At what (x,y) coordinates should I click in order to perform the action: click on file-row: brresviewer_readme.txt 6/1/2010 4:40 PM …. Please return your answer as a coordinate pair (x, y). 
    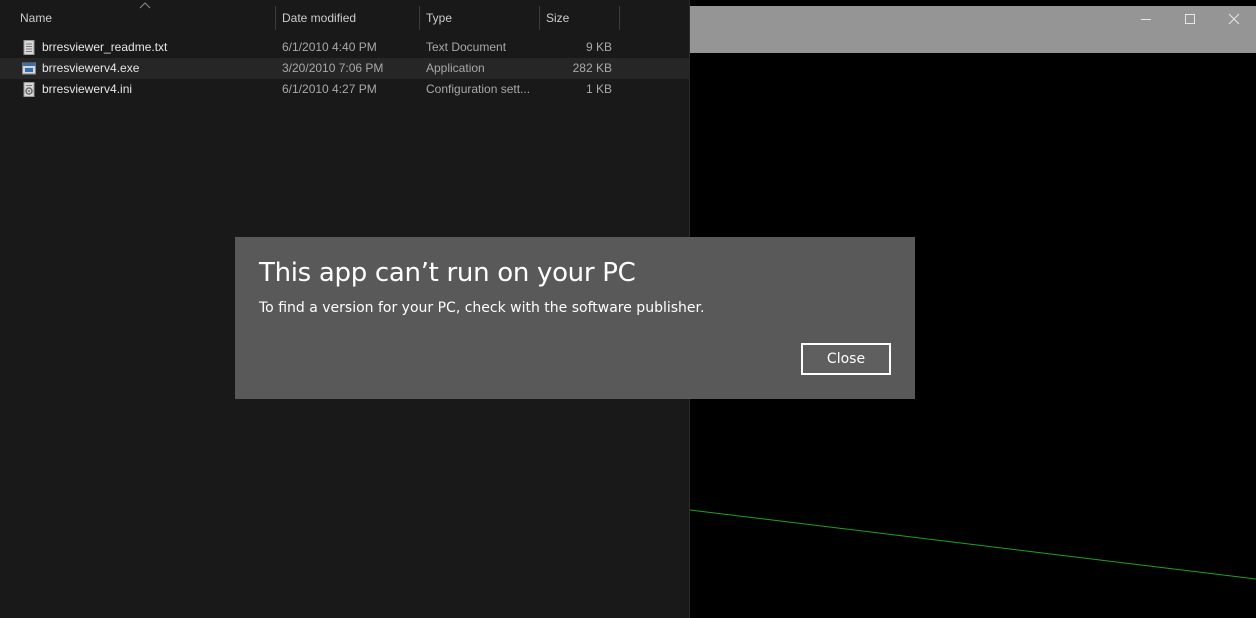
    Looking at the image, I should click on (345, 47).